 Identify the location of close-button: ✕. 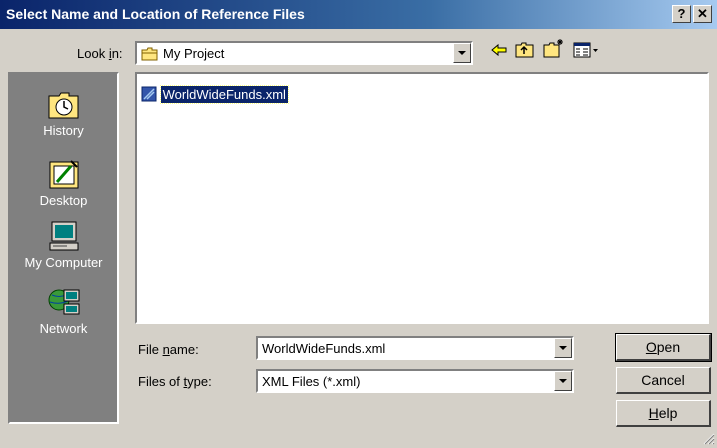
(702, 14).